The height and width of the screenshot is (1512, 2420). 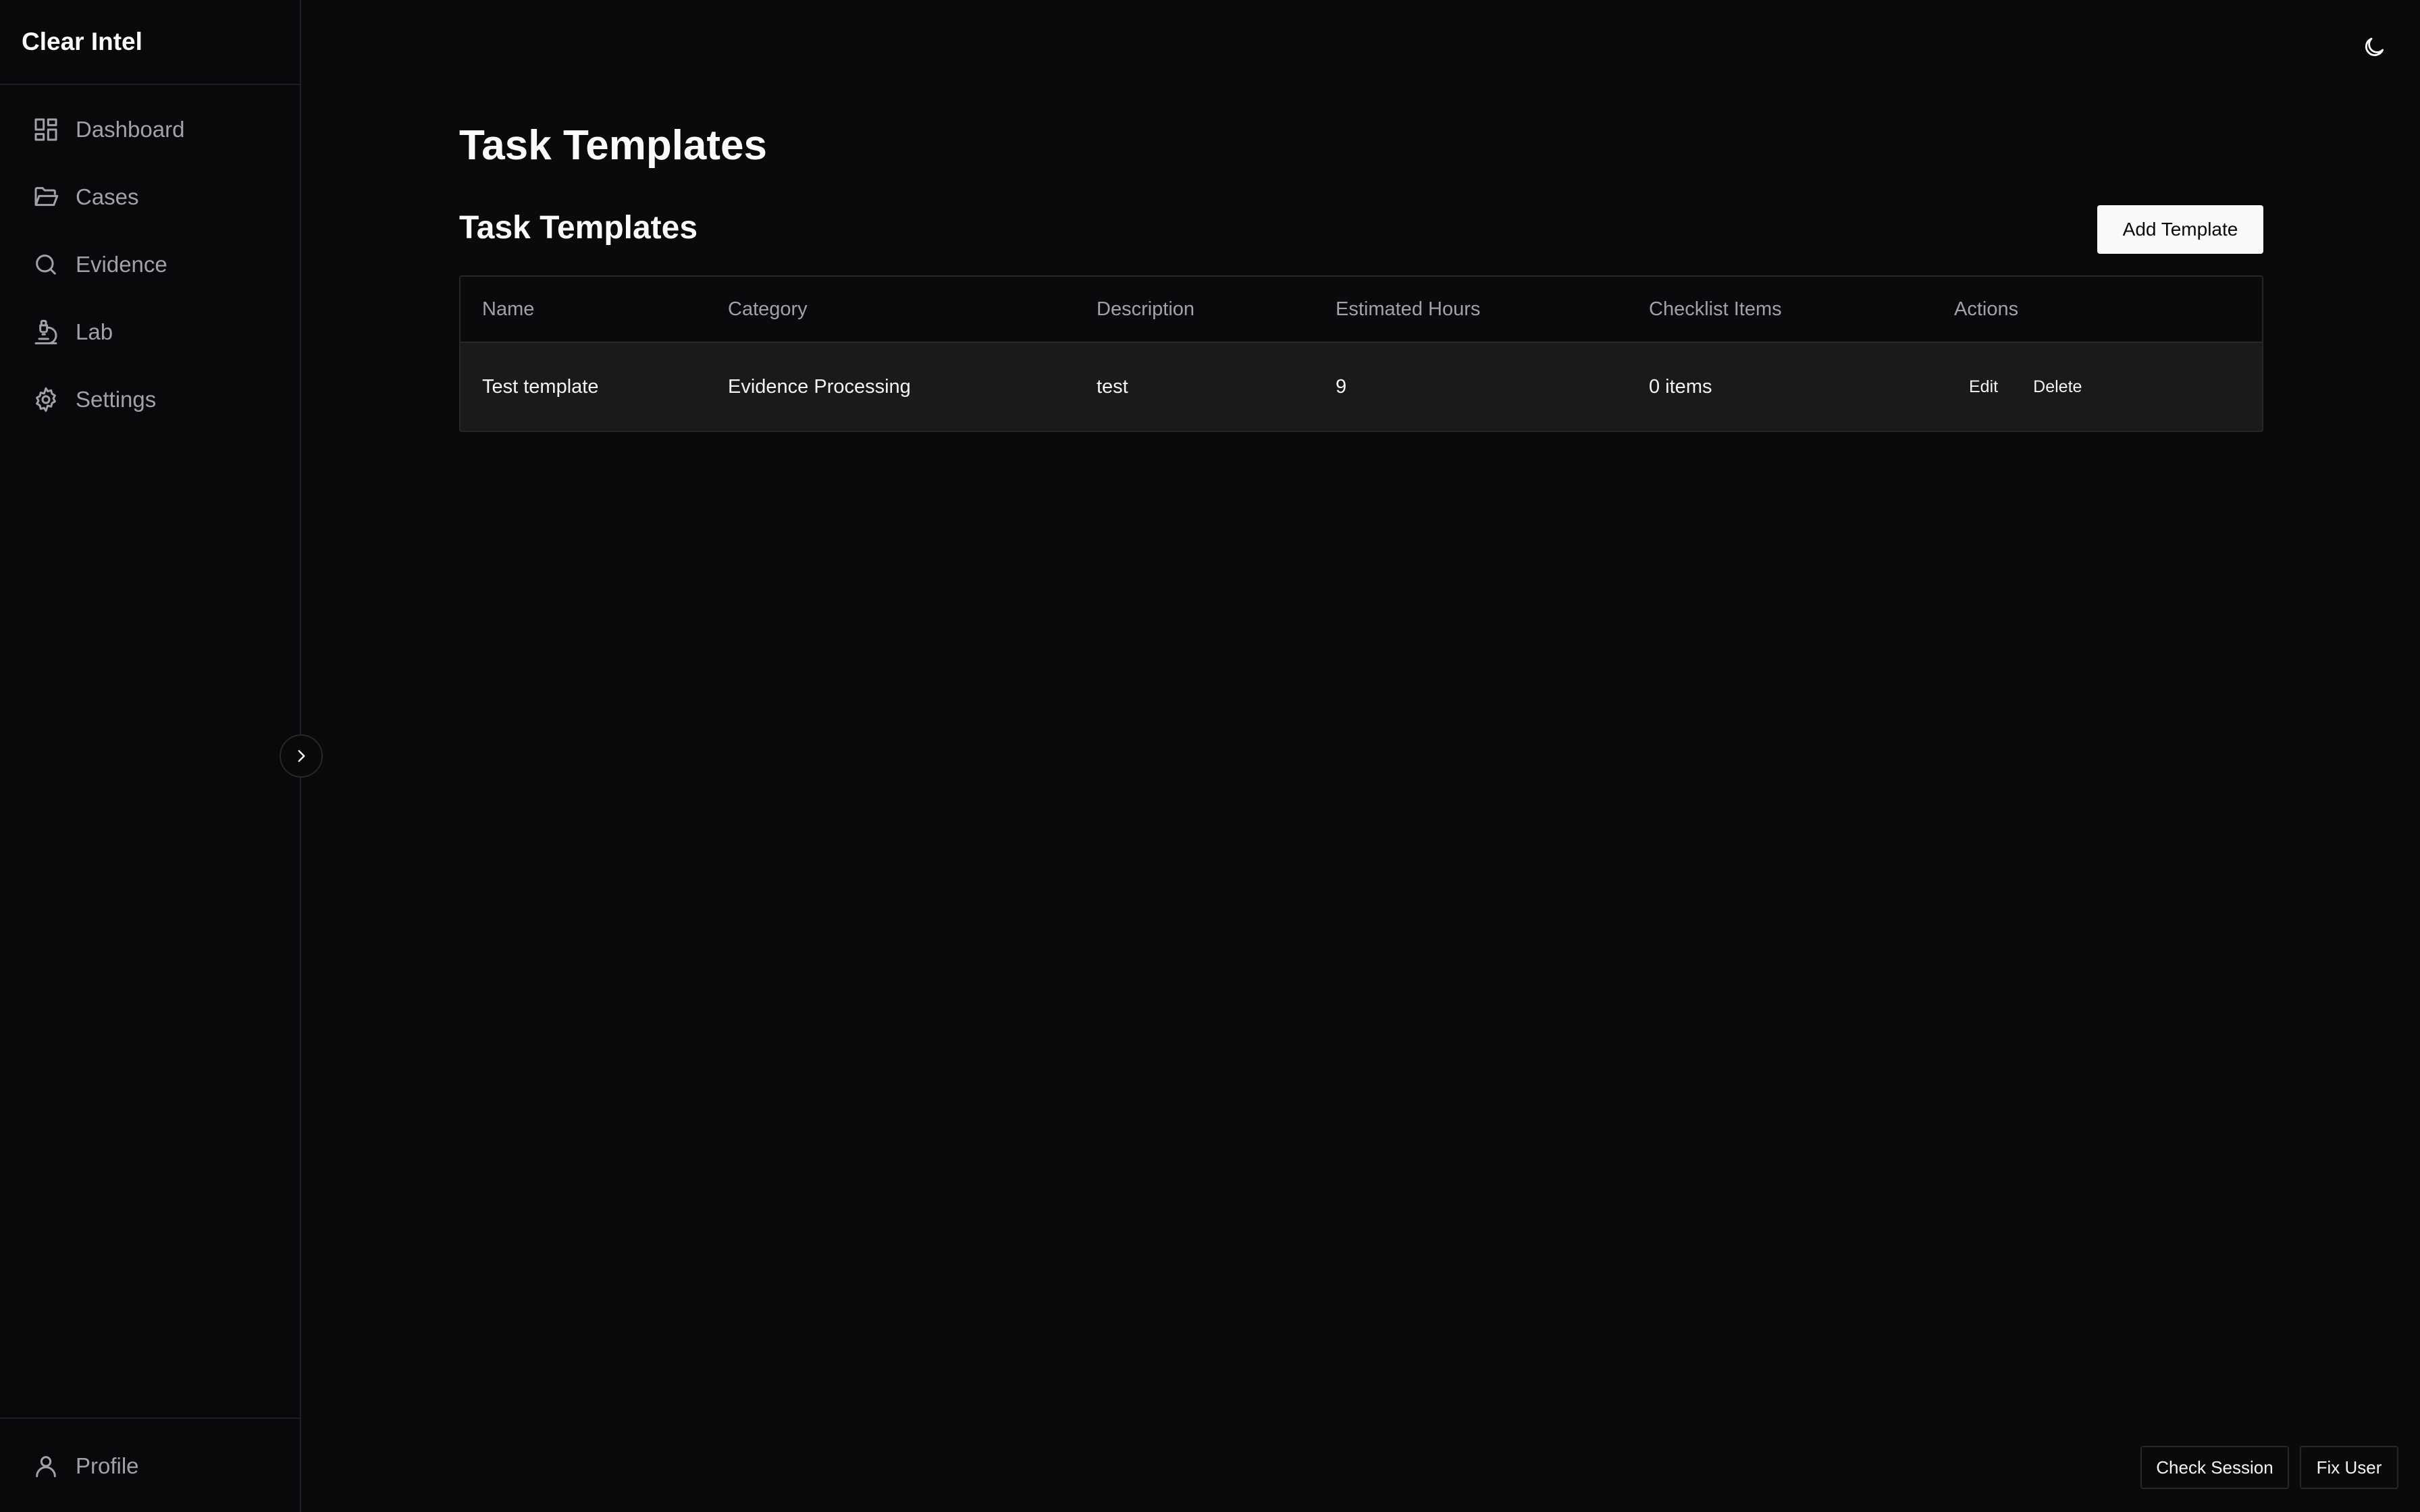 I want to click on sidebar-item-label: Evidence, so click(x=121, y=264).